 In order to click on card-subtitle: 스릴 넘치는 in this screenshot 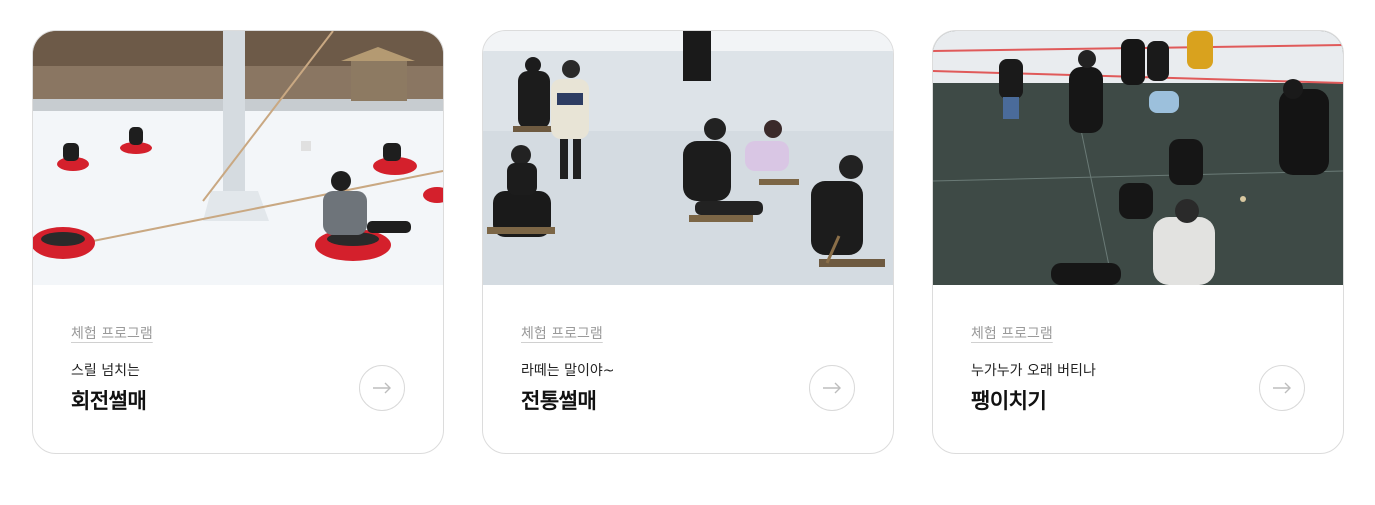, I will do `click(105, 371)`.